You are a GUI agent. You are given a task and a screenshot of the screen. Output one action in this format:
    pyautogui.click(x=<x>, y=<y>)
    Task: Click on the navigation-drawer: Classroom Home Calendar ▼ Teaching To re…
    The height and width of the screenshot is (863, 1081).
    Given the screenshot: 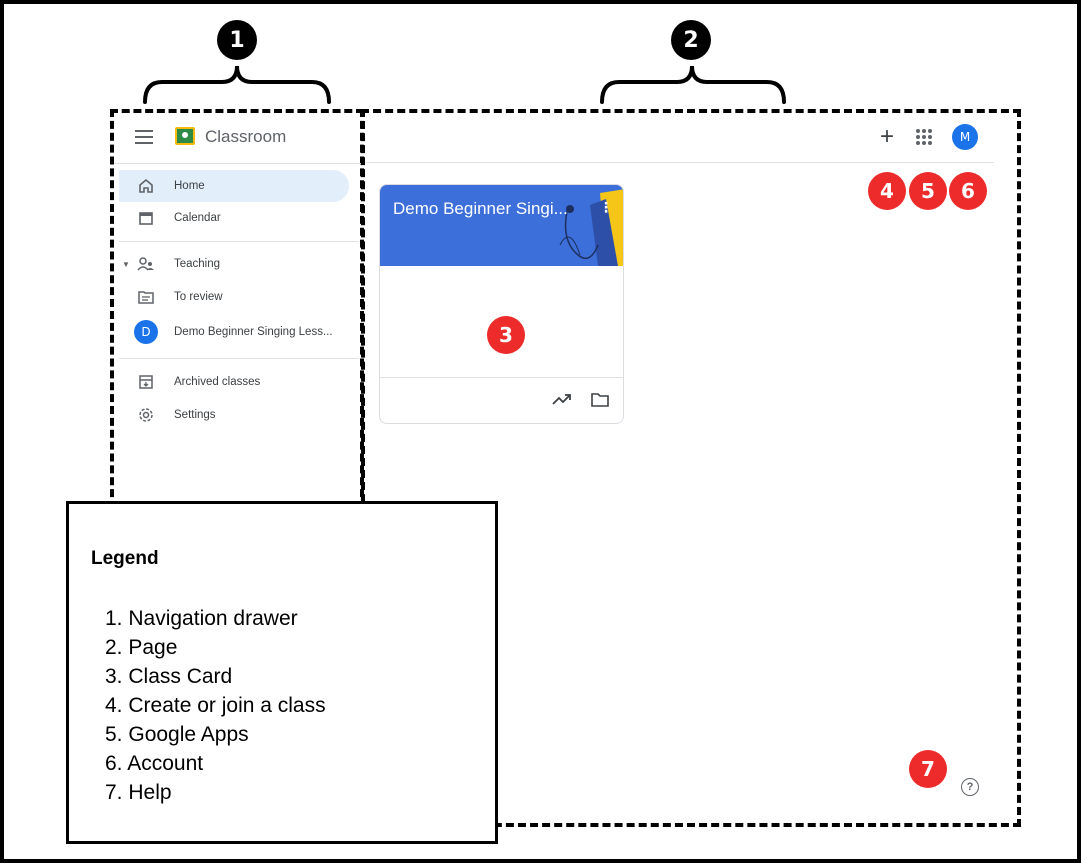 What is the action you would take?
    pyautogui.click(x=238, y=311)
    